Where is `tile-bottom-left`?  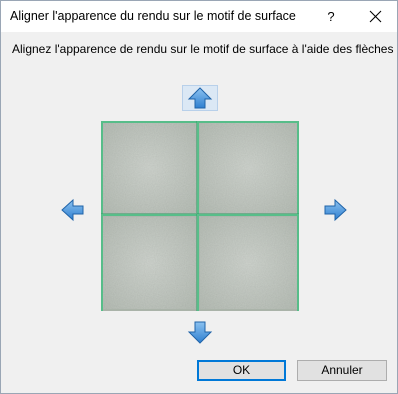
tile-bottom-left is located at coordinates (149, 263).